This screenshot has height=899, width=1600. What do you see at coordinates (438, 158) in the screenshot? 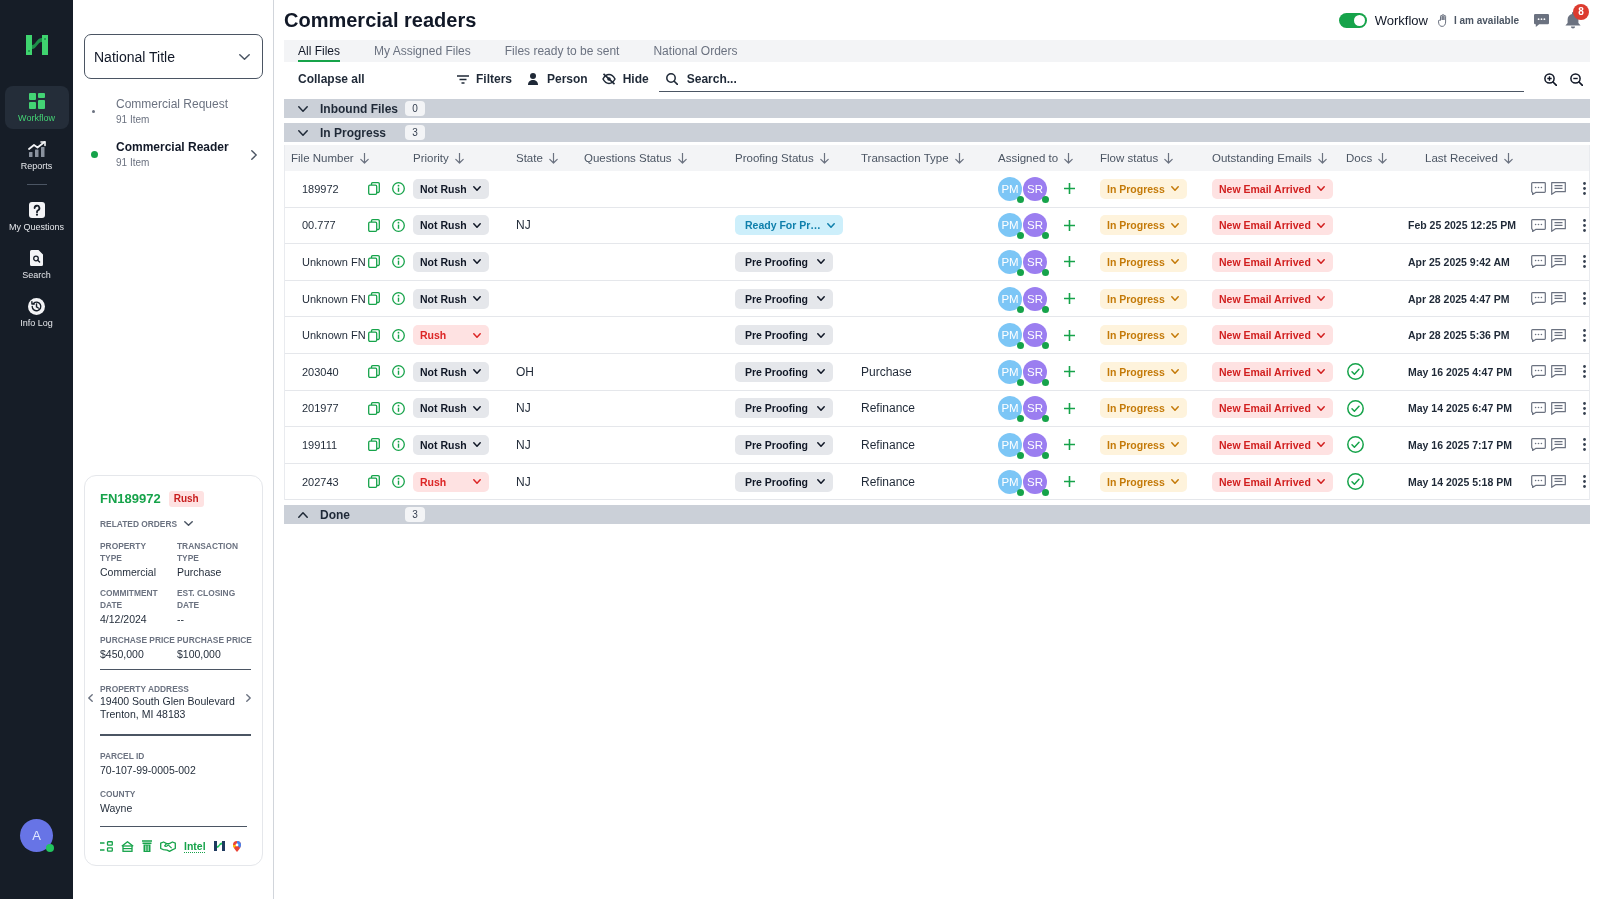
I see `column-header: Priority` at bounding box center [438, 158].